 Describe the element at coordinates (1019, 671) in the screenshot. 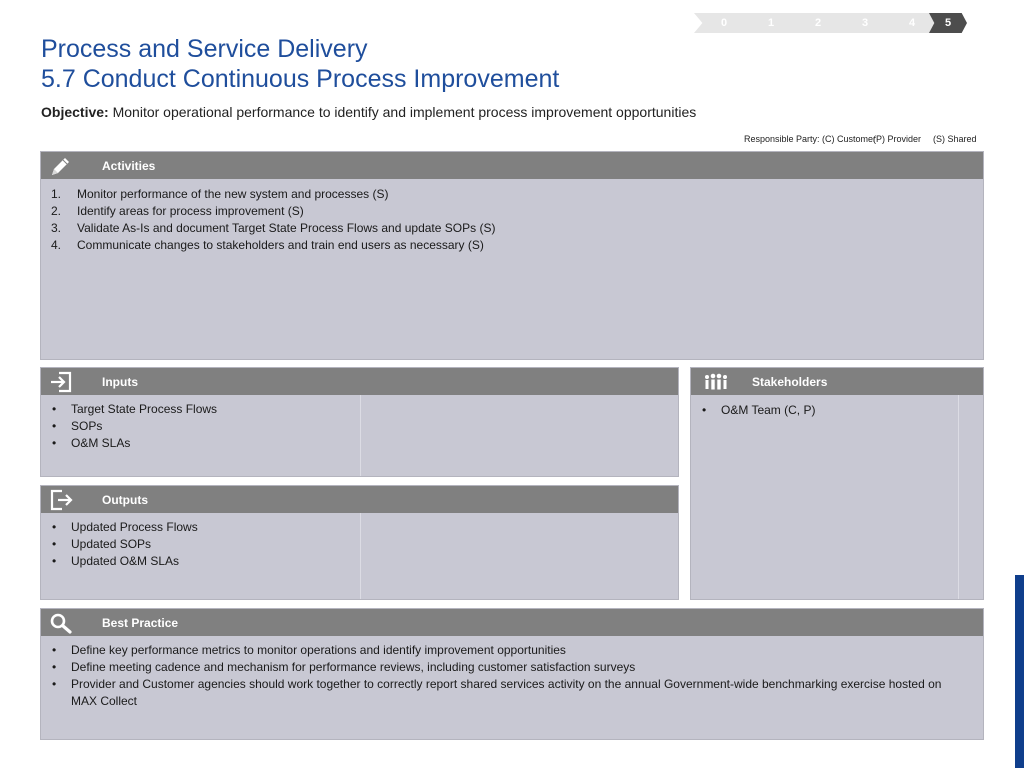

I see `accent-bar` at that location.